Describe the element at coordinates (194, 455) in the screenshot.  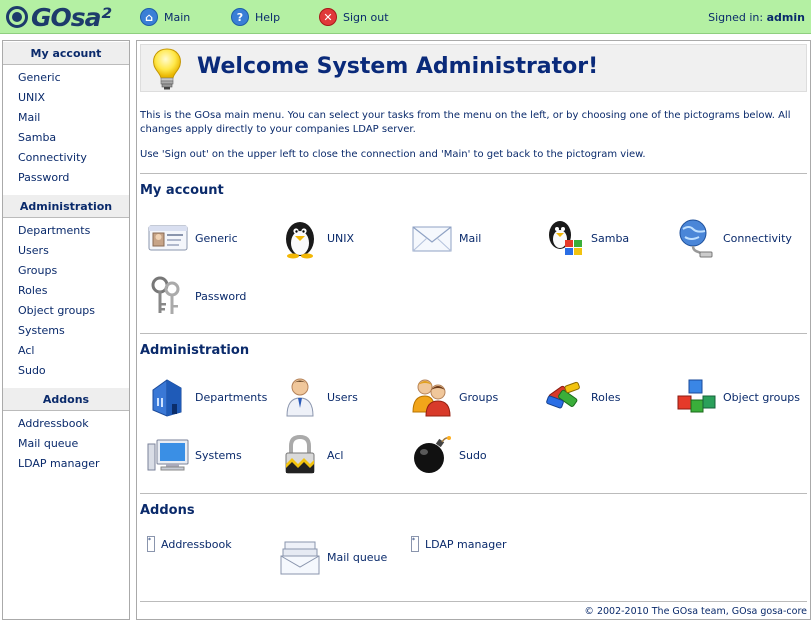
I see `tile-systems: Systems` at that location.